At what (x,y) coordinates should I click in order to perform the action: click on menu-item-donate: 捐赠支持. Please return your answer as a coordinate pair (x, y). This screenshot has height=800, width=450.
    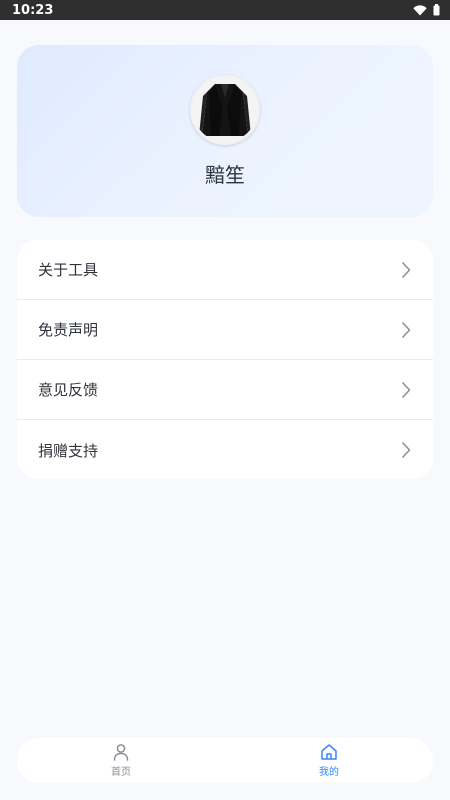
    Looking at the image, I should click on (225, 449).